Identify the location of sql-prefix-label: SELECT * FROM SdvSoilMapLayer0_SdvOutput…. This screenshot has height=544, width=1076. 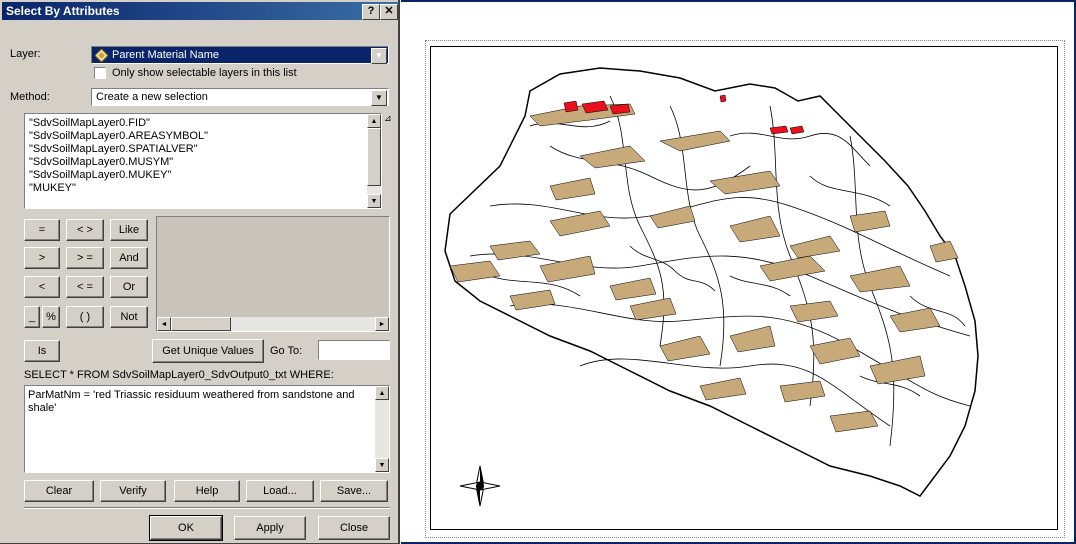
(179, 375).